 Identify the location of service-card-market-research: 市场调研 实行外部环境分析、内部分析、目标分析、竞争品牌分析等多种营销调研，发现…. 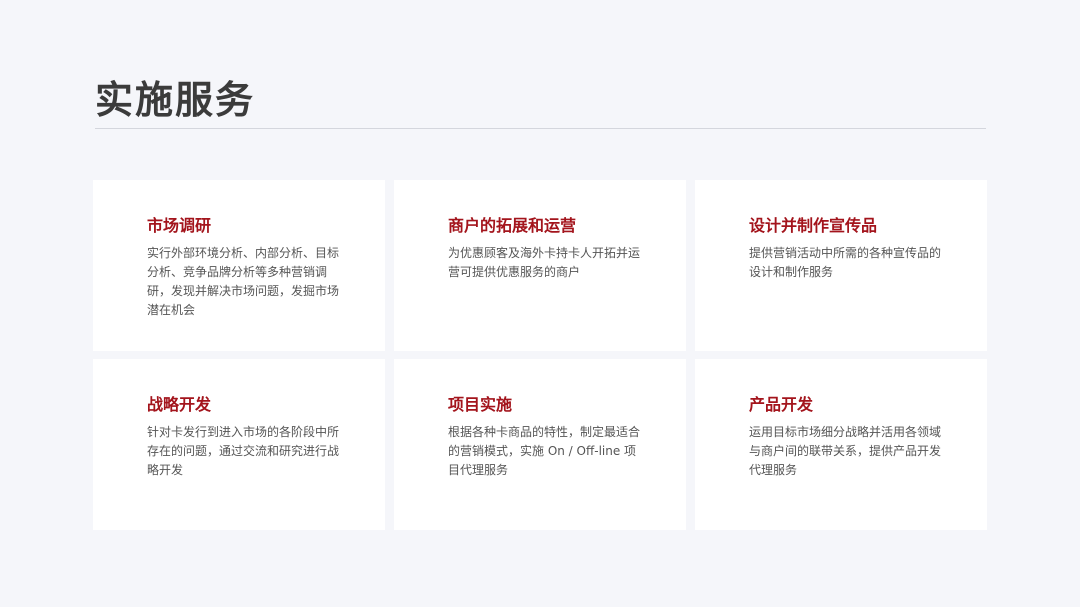
(239, 265).